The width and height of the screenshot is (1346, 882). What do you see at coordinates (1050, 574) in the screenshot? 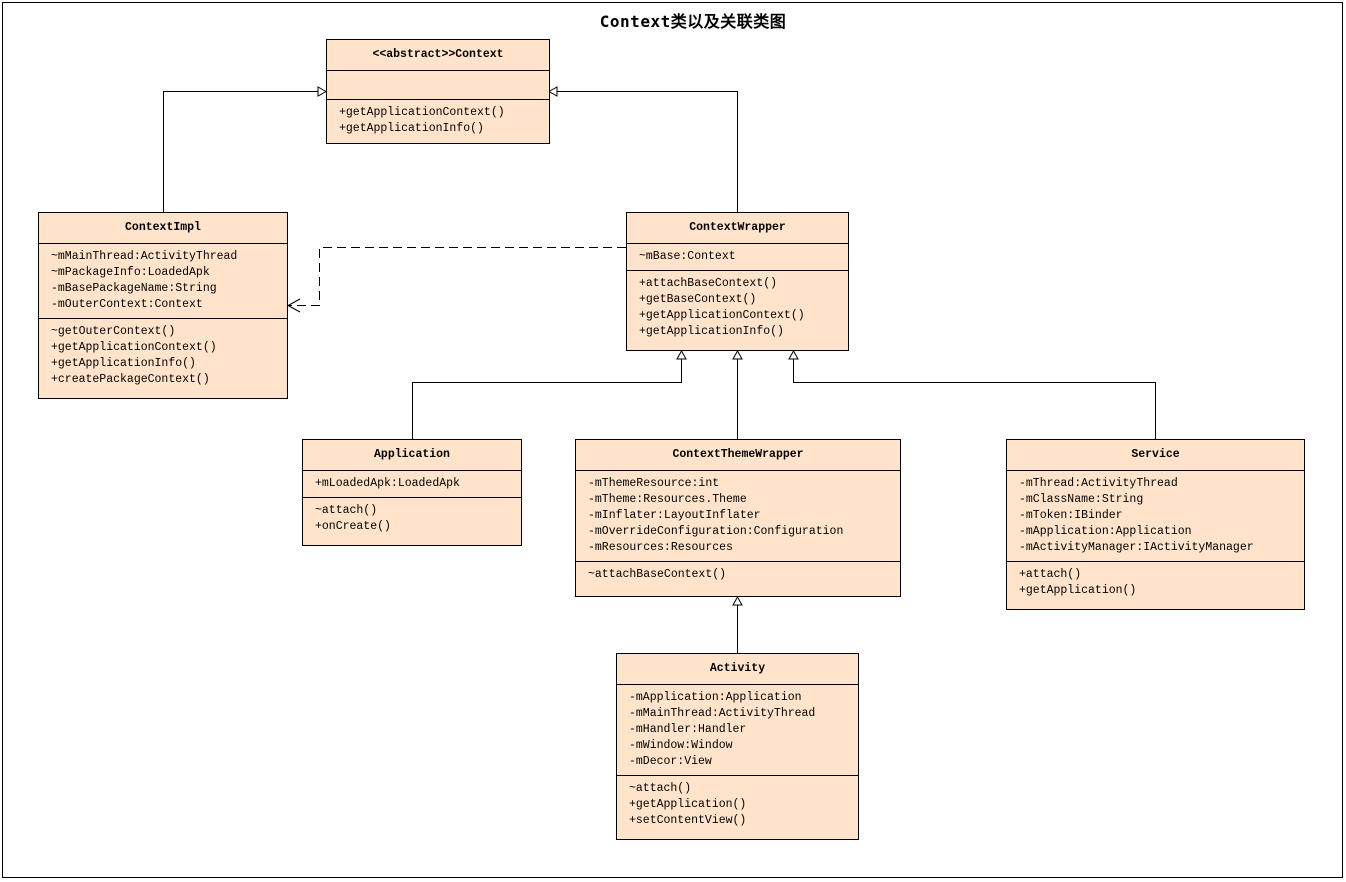
I see `method: +attach()` at bounding box center [1050, 574].